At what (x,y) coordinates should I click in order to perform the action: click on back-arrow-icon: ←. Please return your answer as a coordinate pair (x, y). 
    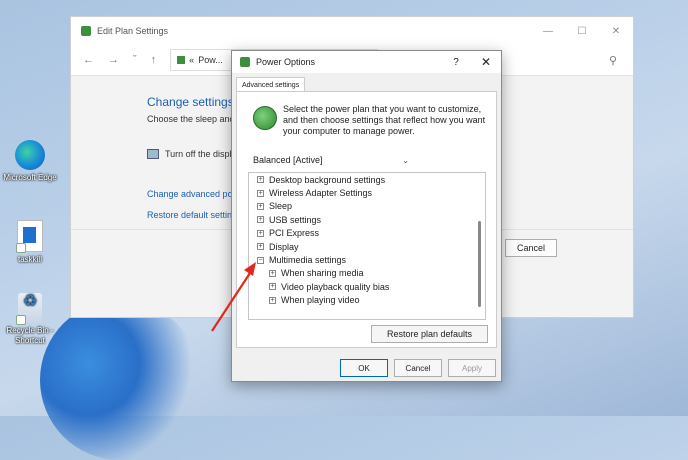
    Looking at the image, I should click on (88, 60).